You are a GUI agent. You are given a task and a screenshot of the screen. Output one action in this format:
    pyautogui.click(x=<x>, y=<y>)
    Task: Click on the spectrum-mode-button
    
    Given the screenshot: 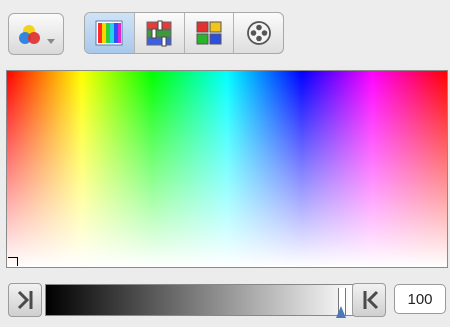 What is the action you would take?
    pyautogui.click(x=110, y=33)
    